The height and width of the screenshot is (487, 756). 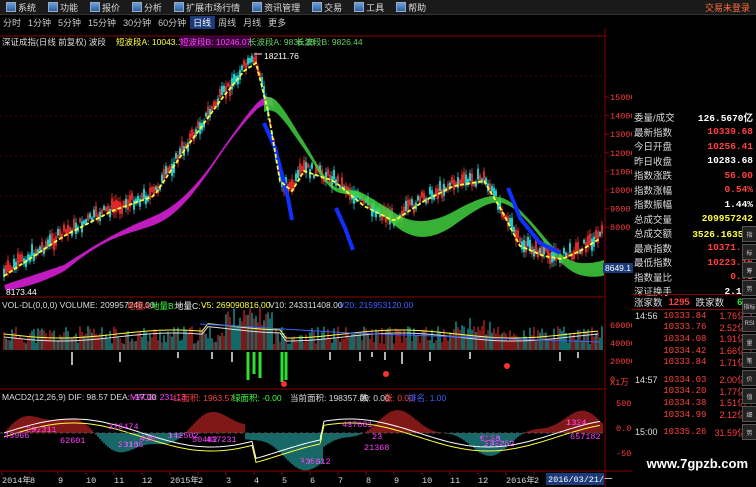 I want to click on menu-item-0: 系统, so click(x=21, y=7).